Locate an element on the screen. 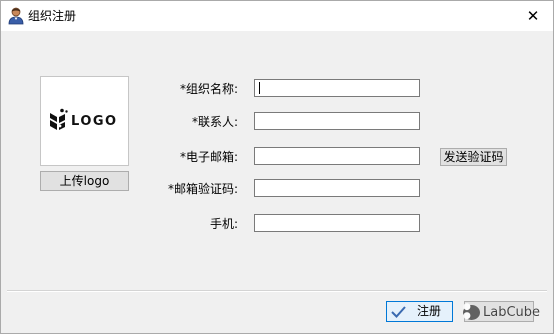 This screenshot has width=554, height=334. logo-mark-icon is located at coordinates (58, 121).